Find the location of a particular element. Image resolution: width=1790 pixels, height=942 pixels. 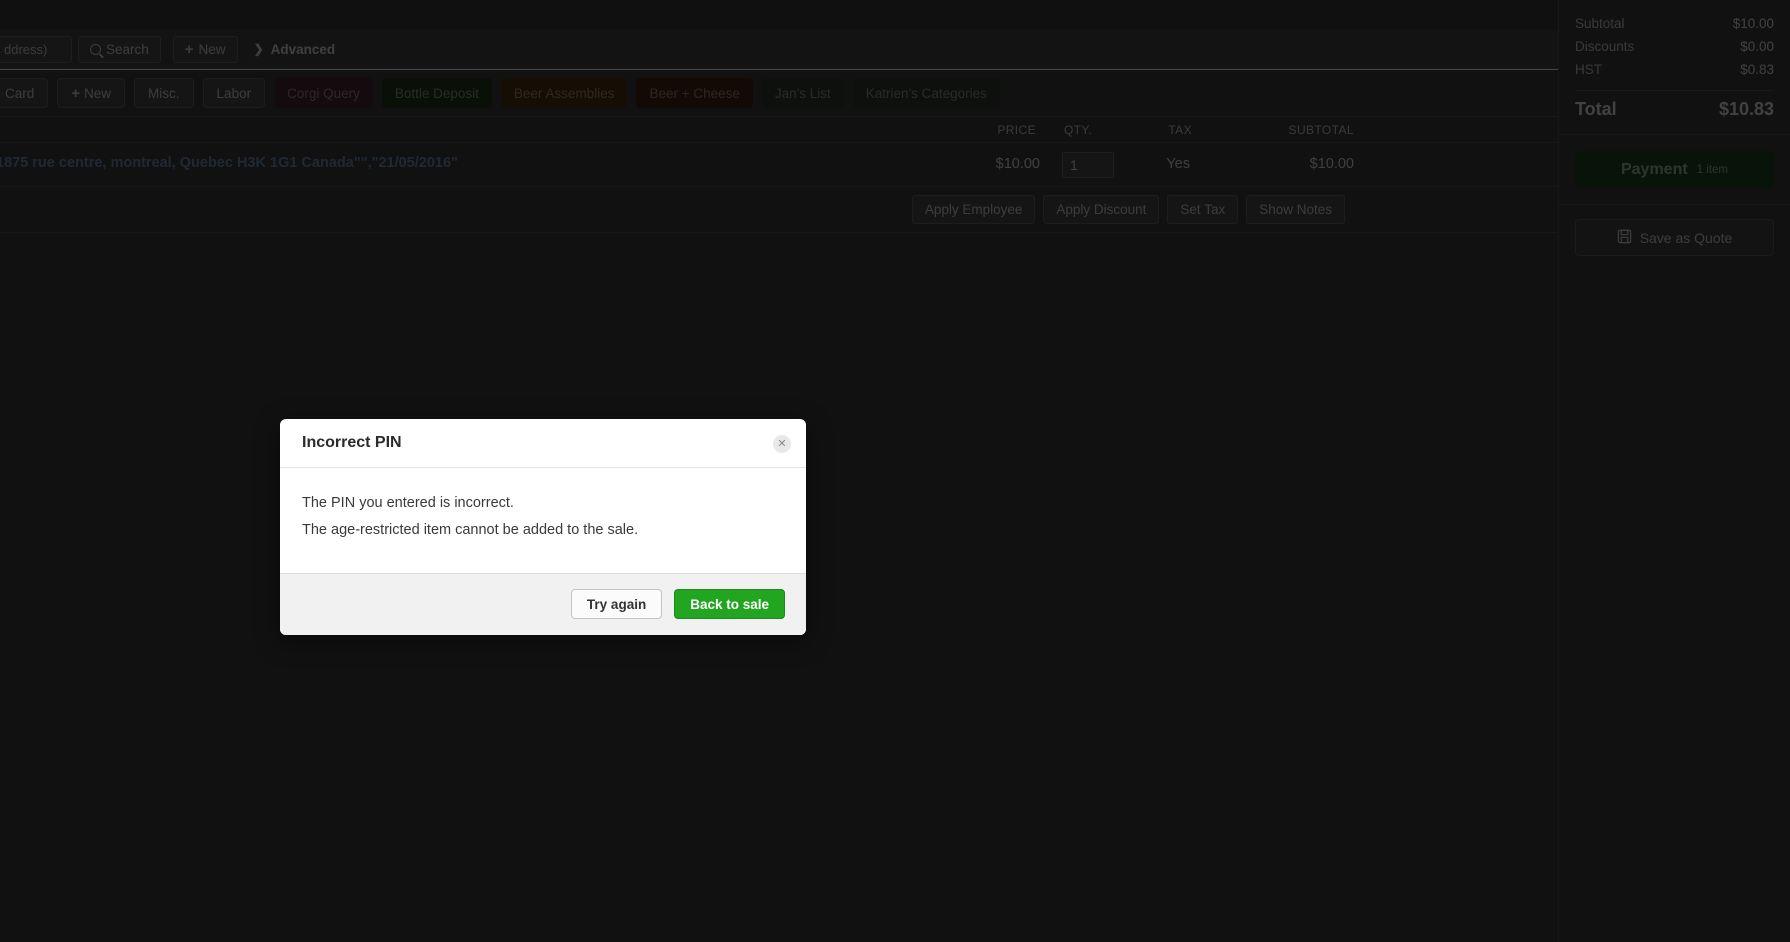

dialog-footer: Try again Back to sale is located at coordinates (543, 603).